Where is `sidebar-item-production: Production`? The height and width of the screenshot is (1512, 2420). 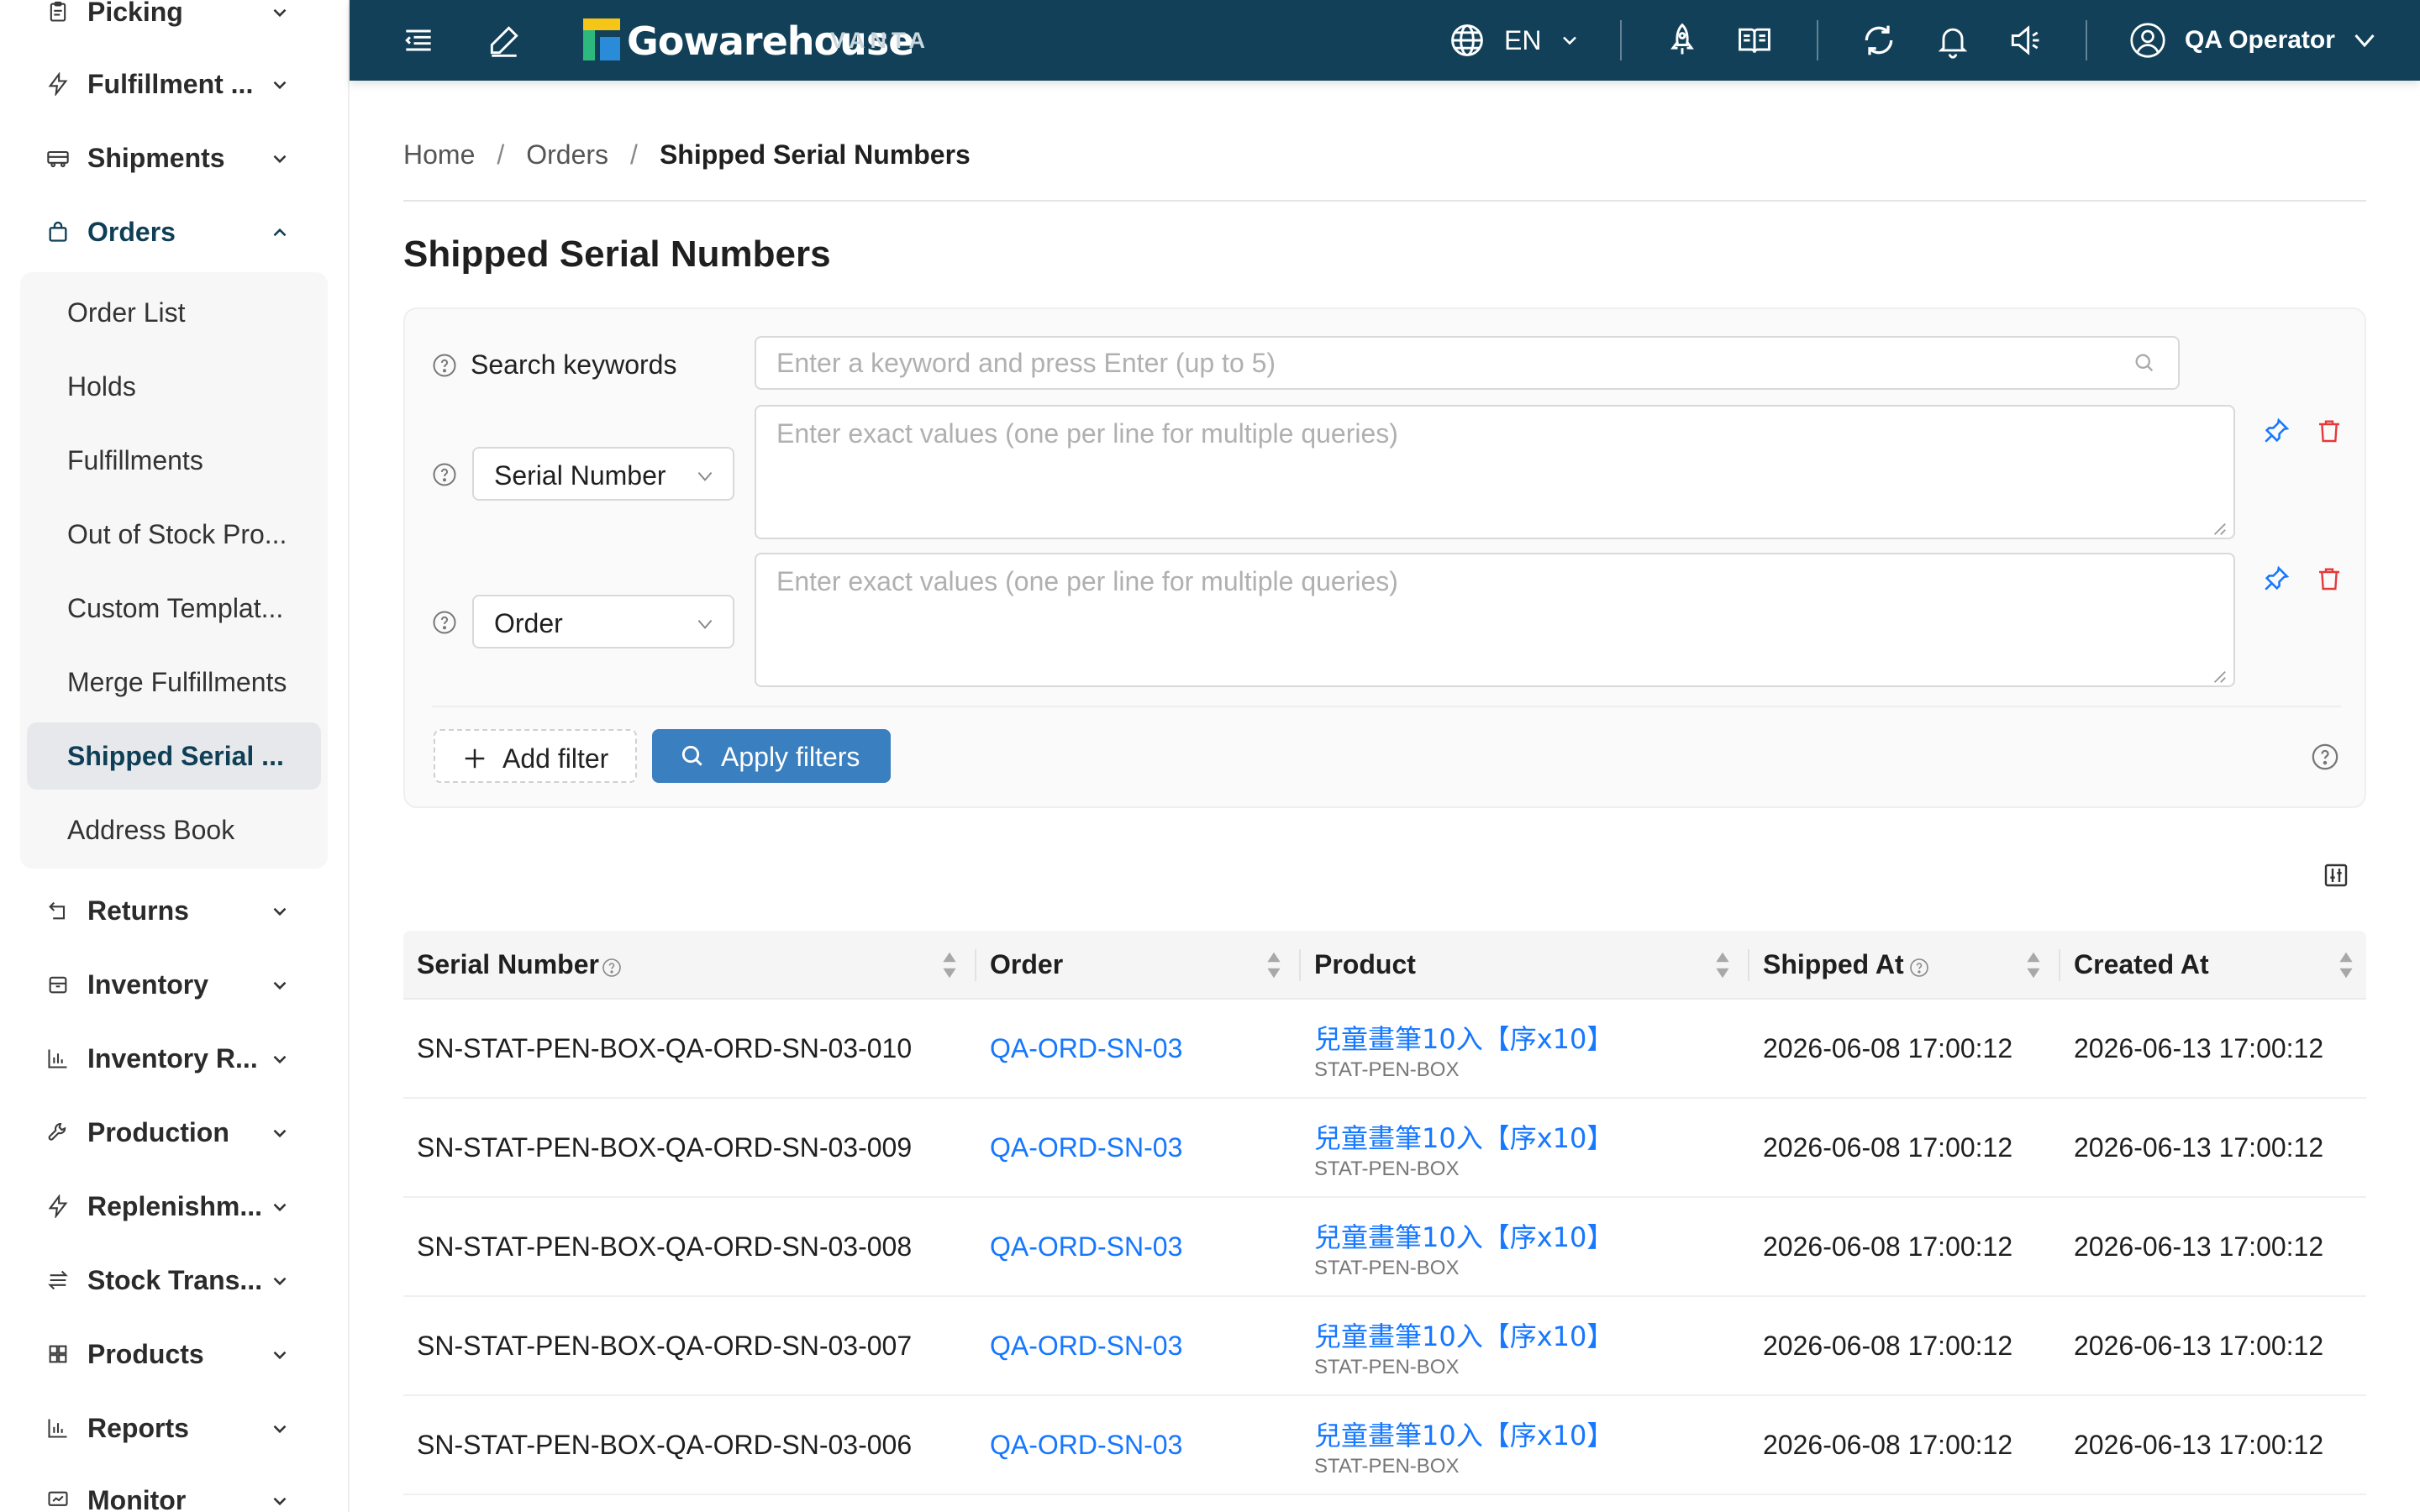 sidebar-item-production: Production is located at coordinates (174, 1132).